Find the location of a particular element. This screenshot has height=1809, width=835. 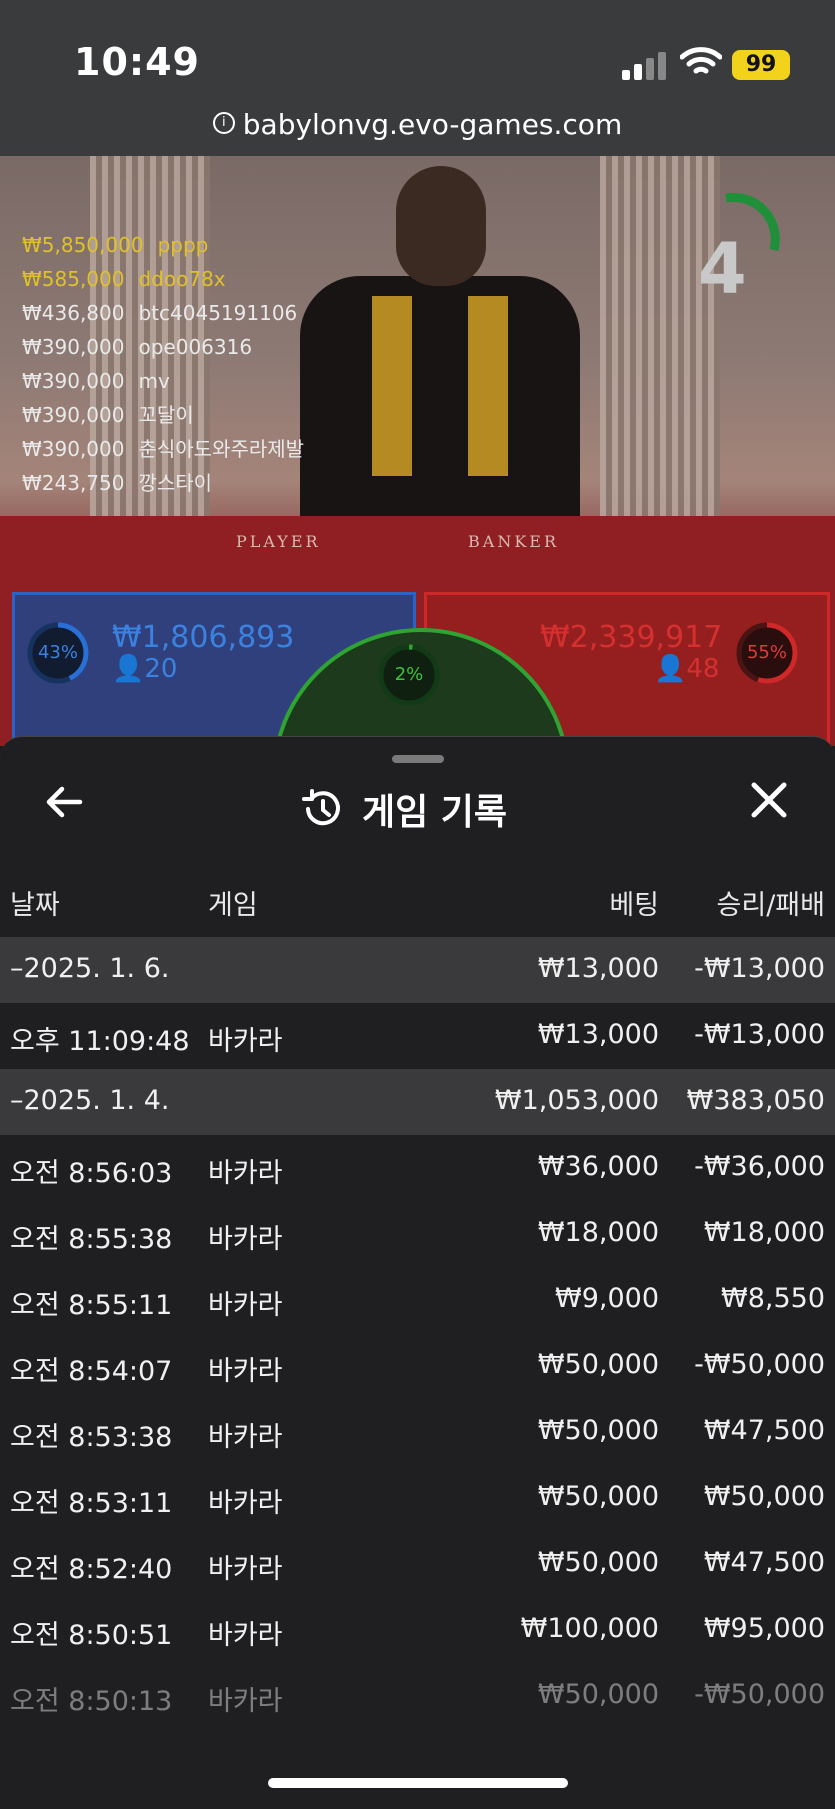

history-row: 오전 8:55:38 바카라 ₩18,000 ₩18,000 is located at coordinates (417, 1234).